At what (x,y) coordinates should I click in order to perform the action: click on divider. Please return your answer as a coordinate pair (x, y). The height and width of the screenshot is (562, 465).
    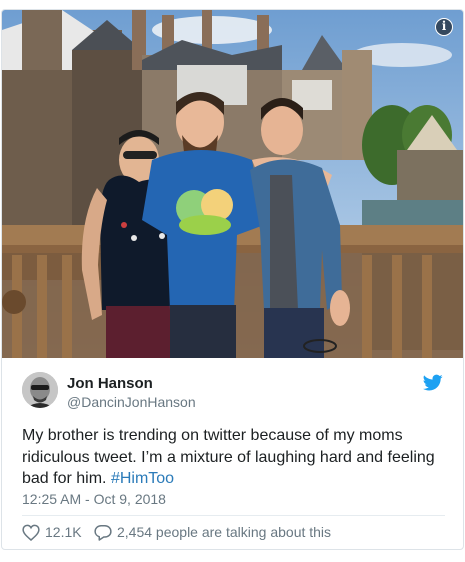
    Looking at the image, I should click on (233, 515).